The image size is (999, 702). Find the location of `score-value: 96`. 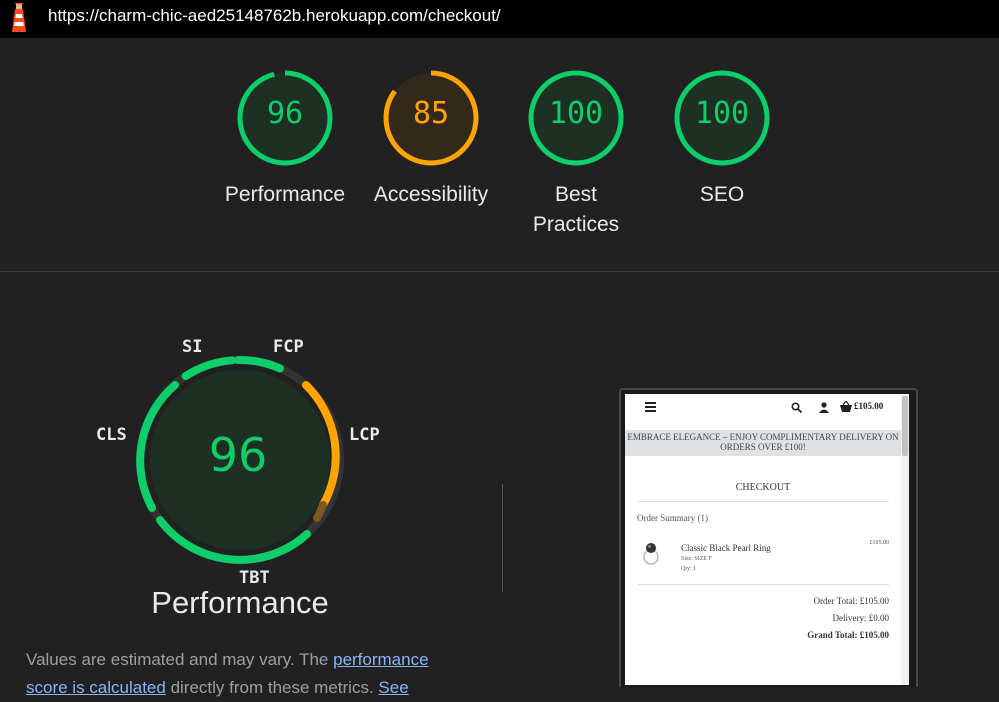

score-value: 96 is located at coordinates (285, 113).